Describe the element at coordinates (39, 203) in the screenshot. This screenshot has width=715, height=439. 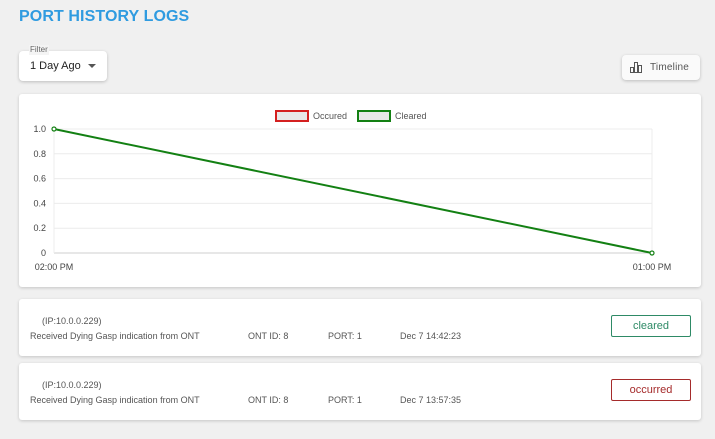
I see `y-tick-label: 0.4` at that location.